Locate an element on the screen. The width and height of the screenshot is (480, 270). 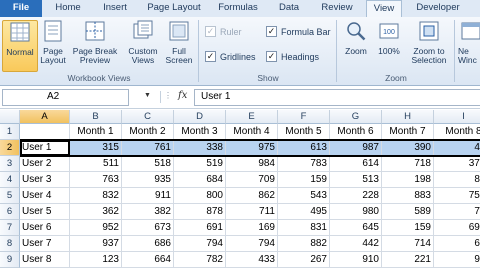
tab-data: Data is located at coordinates (289, 8).